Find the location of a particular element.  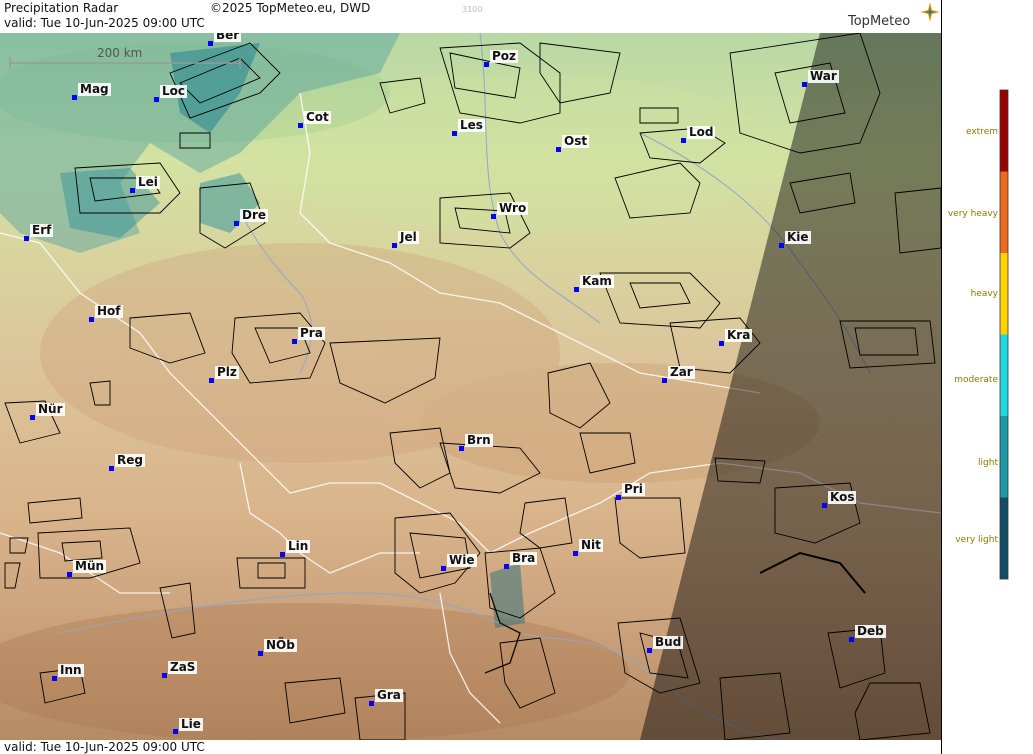

city-label-hof: Hof is located at coordinates (109, 311).